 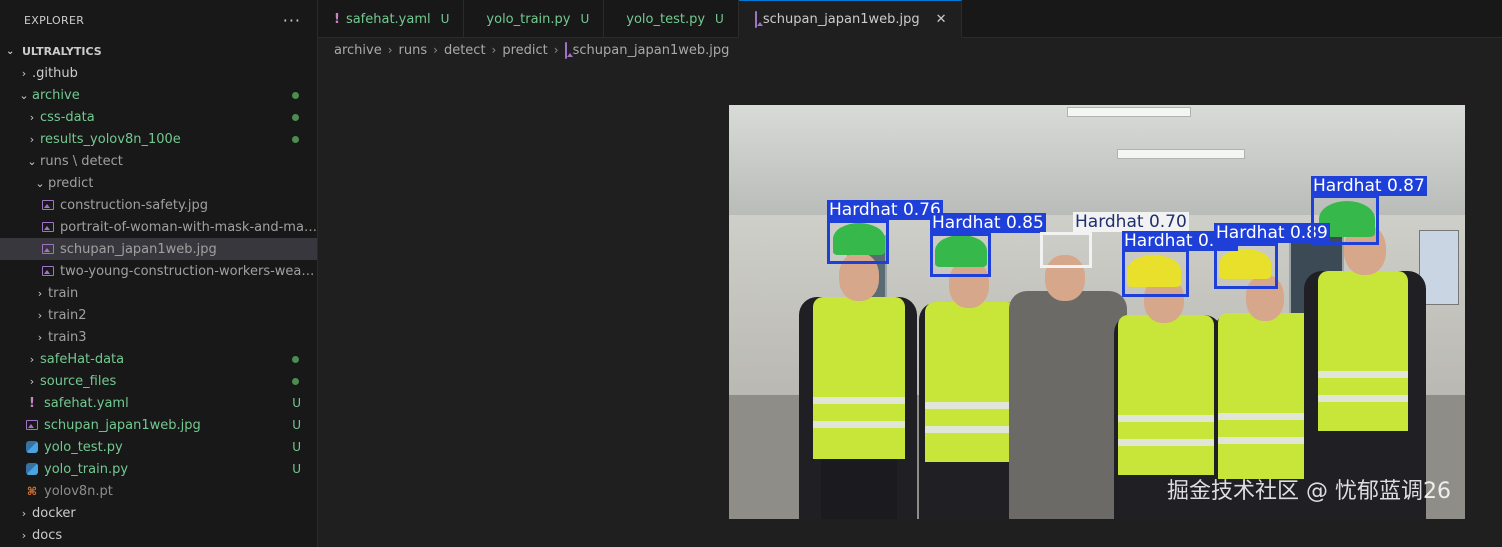 I want to click on tree-item-label: yolov8n.pt, so click(x=78, y=491).